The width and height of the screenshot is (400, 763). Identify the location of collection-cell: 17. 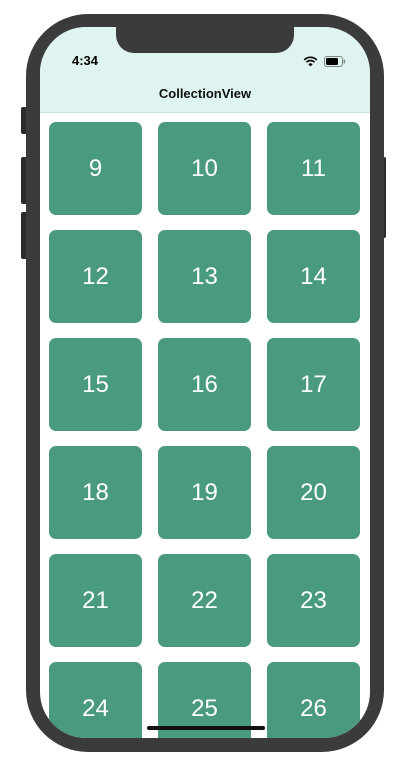
(313, 384).